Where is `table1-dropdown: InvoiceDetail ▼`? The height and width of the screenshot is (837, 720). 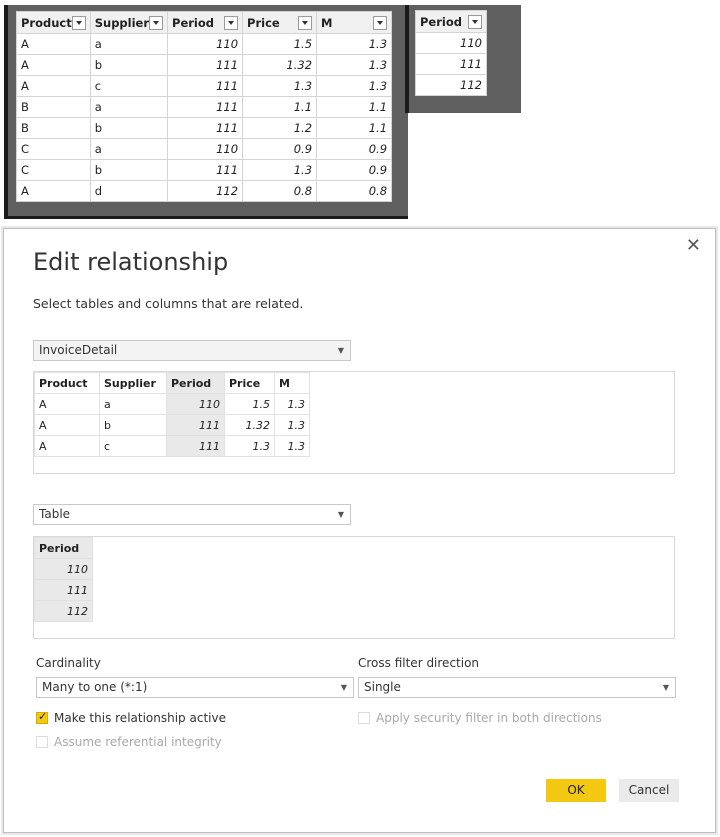
table1-dropdown: InvoiceDetail ▼ is located at coordinates (192, 350).